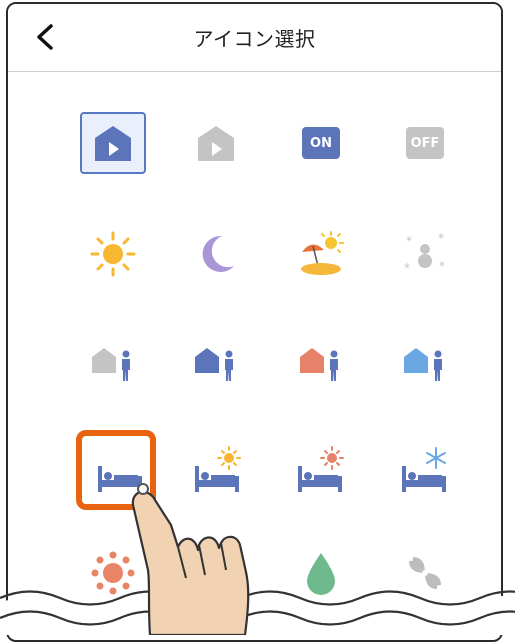  I want to click on icon-moon, so click(216, 254).